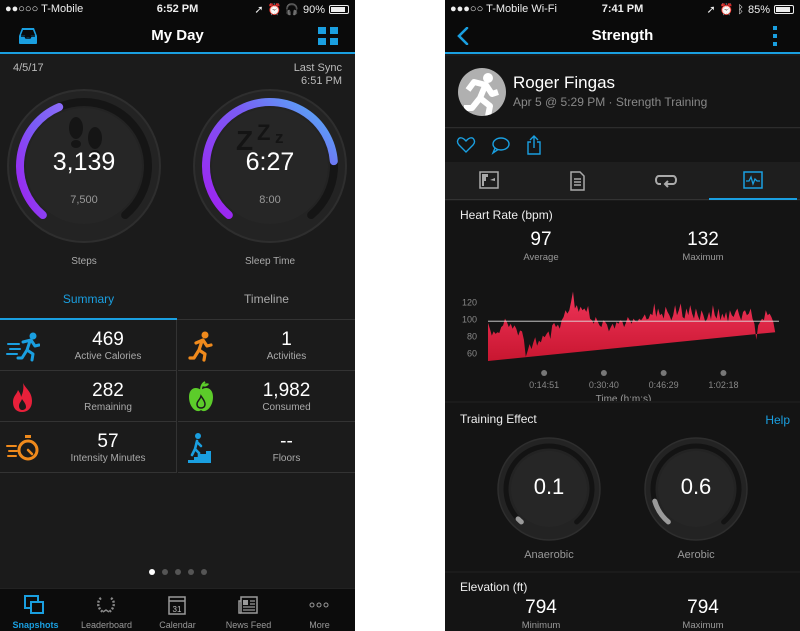 The width and height of the screenshot is (800, 631). Describe the element at coordinates (534, 145) in the screenshot. I see `share-icon` at that location.